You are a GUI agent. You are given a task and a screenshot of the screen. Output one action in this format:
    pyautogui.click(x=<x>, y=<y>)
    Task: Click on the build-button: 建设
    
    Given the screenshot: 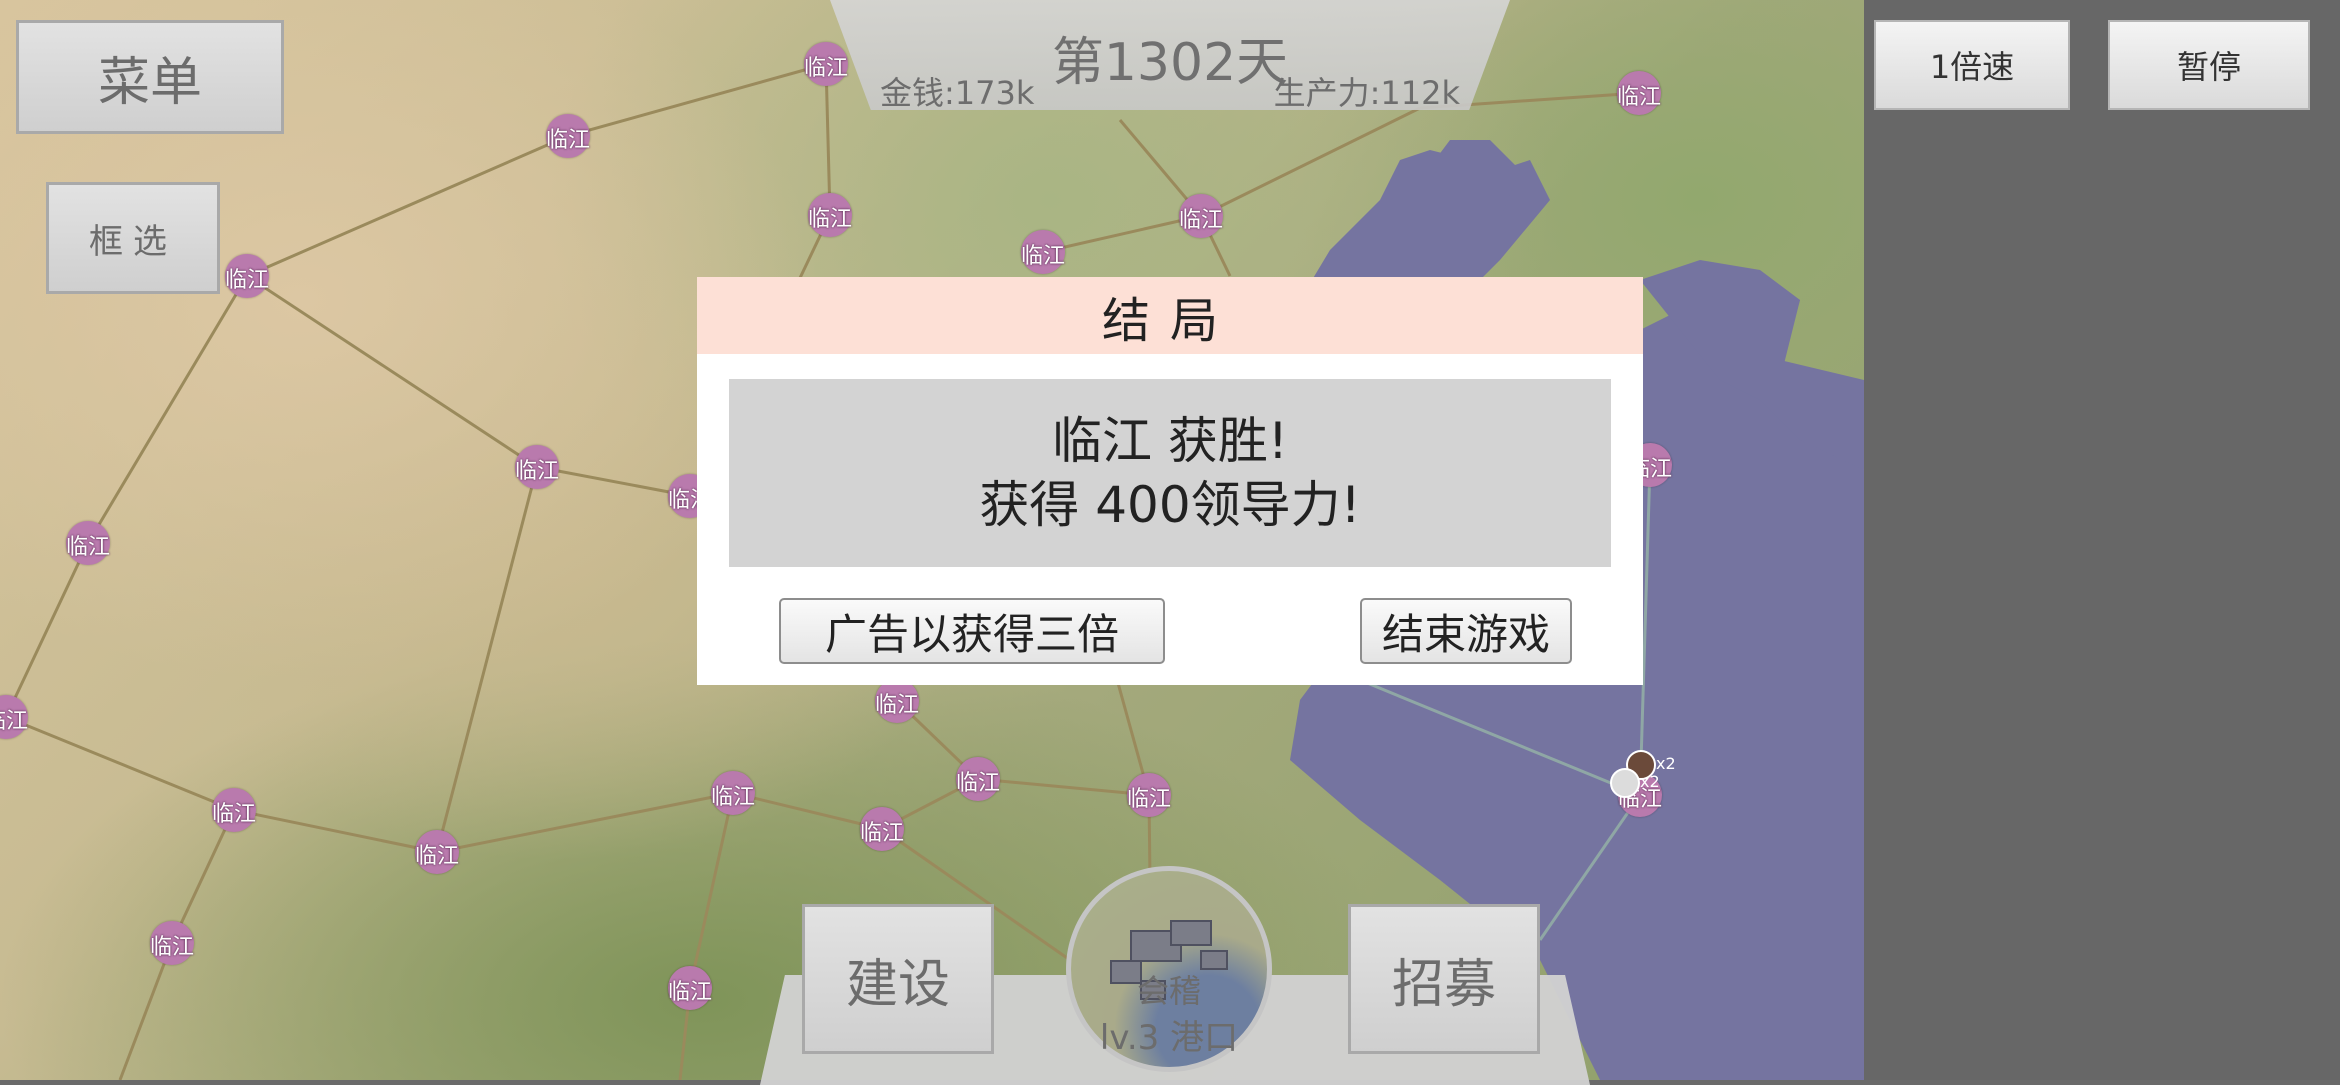 What is the action you would take?
    pyautogui.click(x=898, y=979)
    